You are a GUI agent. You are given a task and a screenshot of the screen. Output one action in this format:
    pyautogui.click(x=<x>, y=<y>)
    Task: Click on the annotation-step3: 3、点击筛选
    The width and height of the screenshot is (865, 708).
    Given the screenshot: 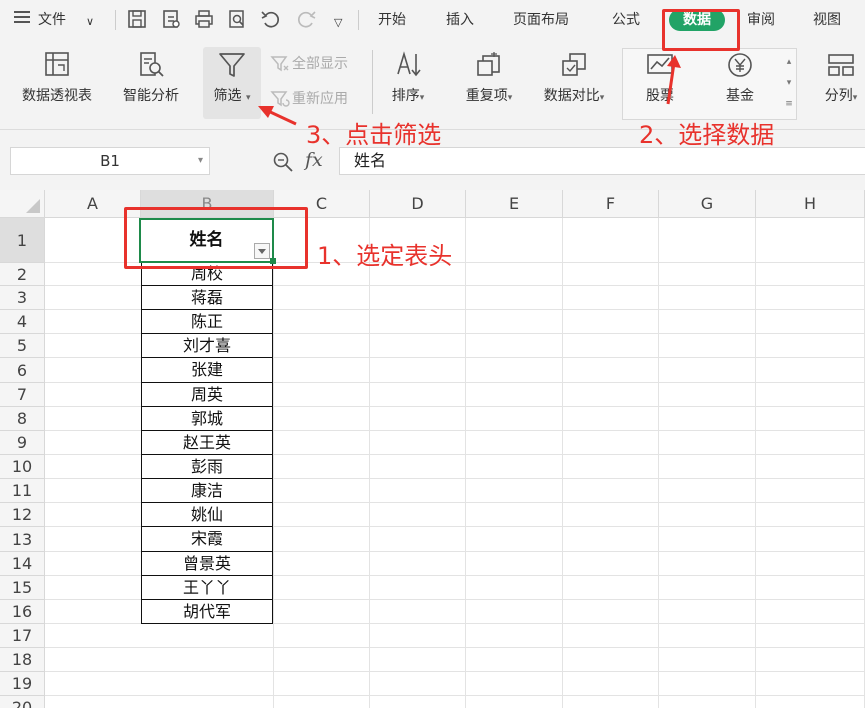 What is the action you would take?
    pyautogui.click(x=374, y=135)
    